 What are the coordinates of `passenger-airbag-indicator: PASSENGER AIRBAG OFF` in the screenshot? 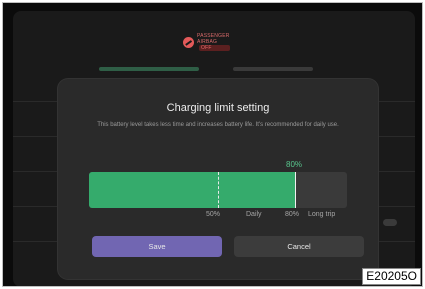 It's located at (216, 42).